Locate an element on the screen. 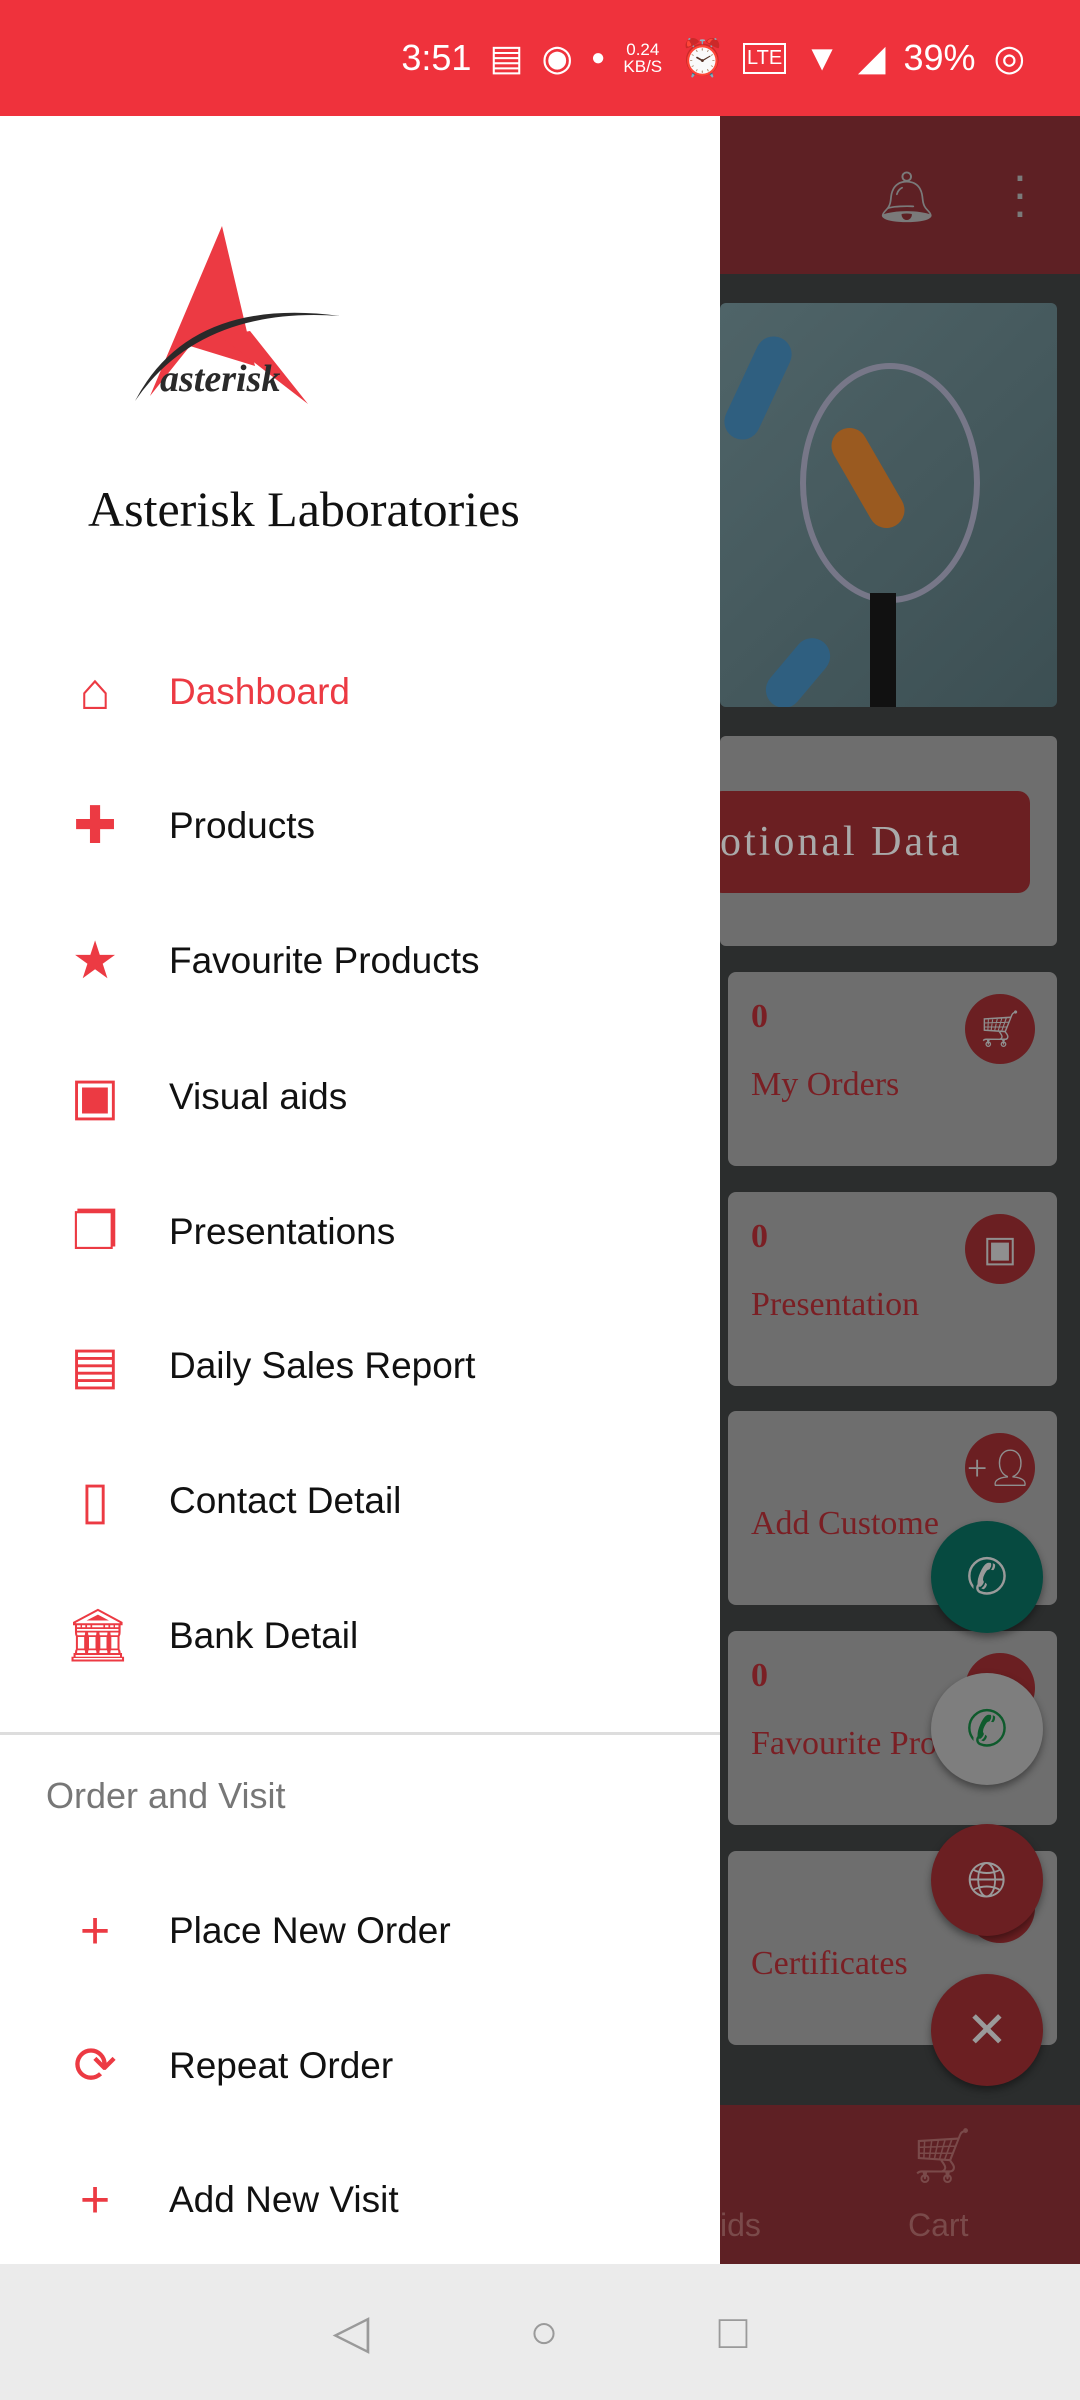  recents-icon: □ is located at coordinates (732, 2332).